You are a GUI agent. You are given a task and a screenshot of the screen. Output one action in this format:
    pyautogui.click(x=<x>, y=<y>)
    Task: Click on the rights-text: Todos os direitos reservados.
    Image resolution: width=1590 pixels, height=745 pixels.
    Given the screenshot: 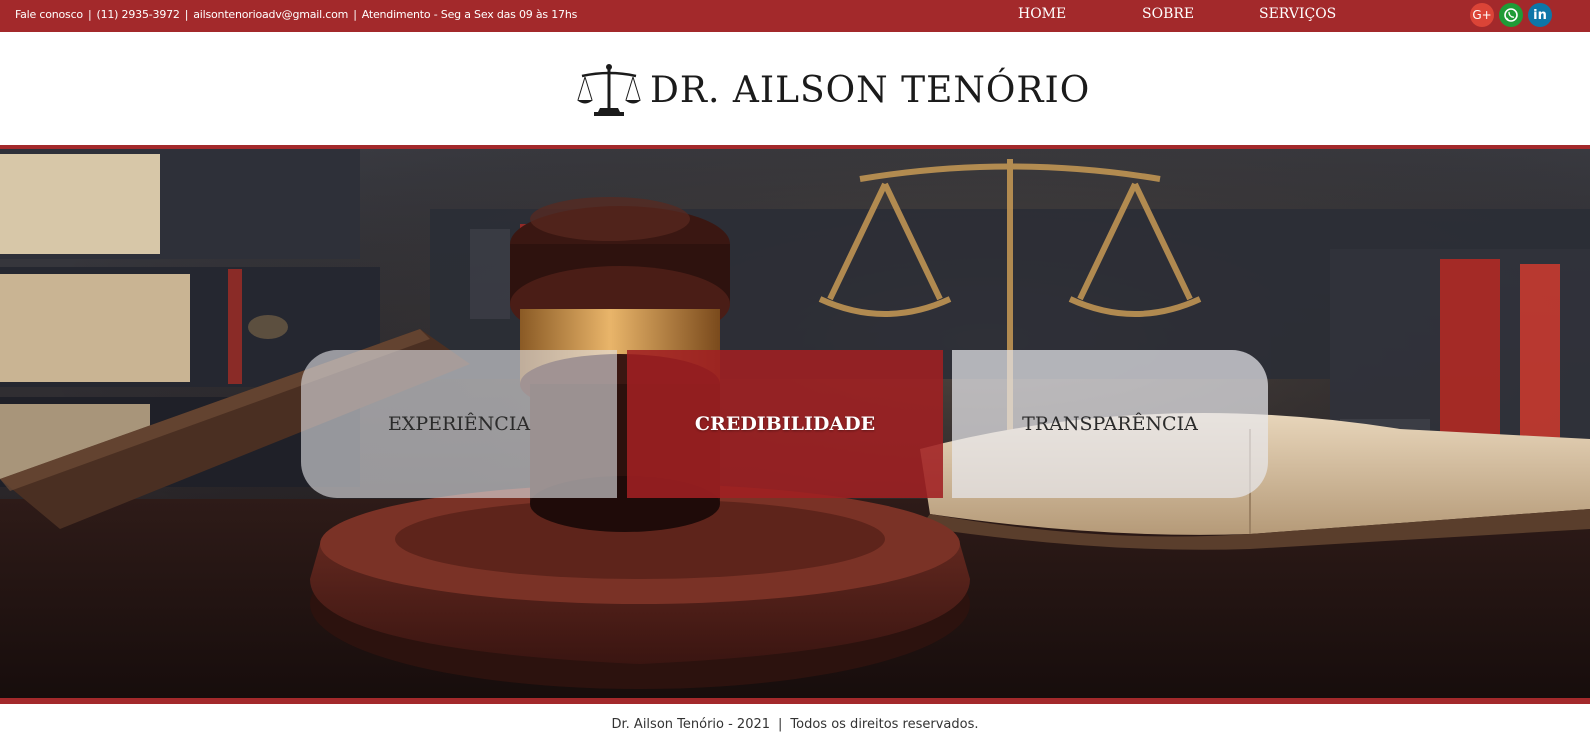 What is the action you would take?
    pyautogui.click(x=884, y=724)
    